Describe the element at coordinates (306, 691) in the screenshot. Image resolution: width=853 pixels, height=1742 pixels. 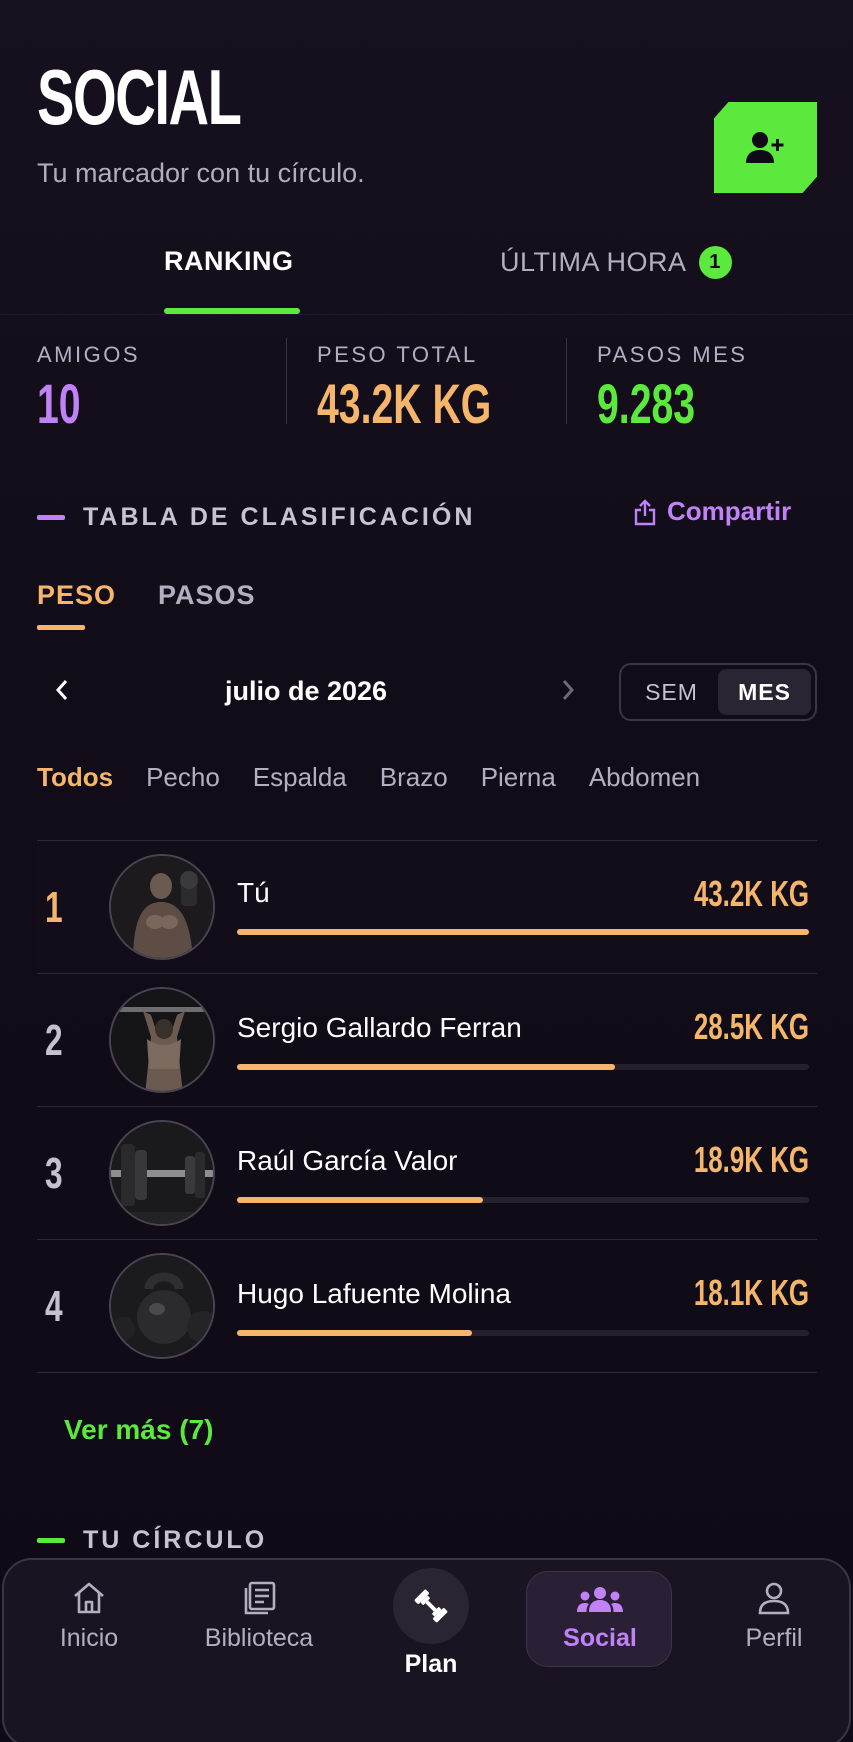
I see `period-label: julio de 2026` at that location.